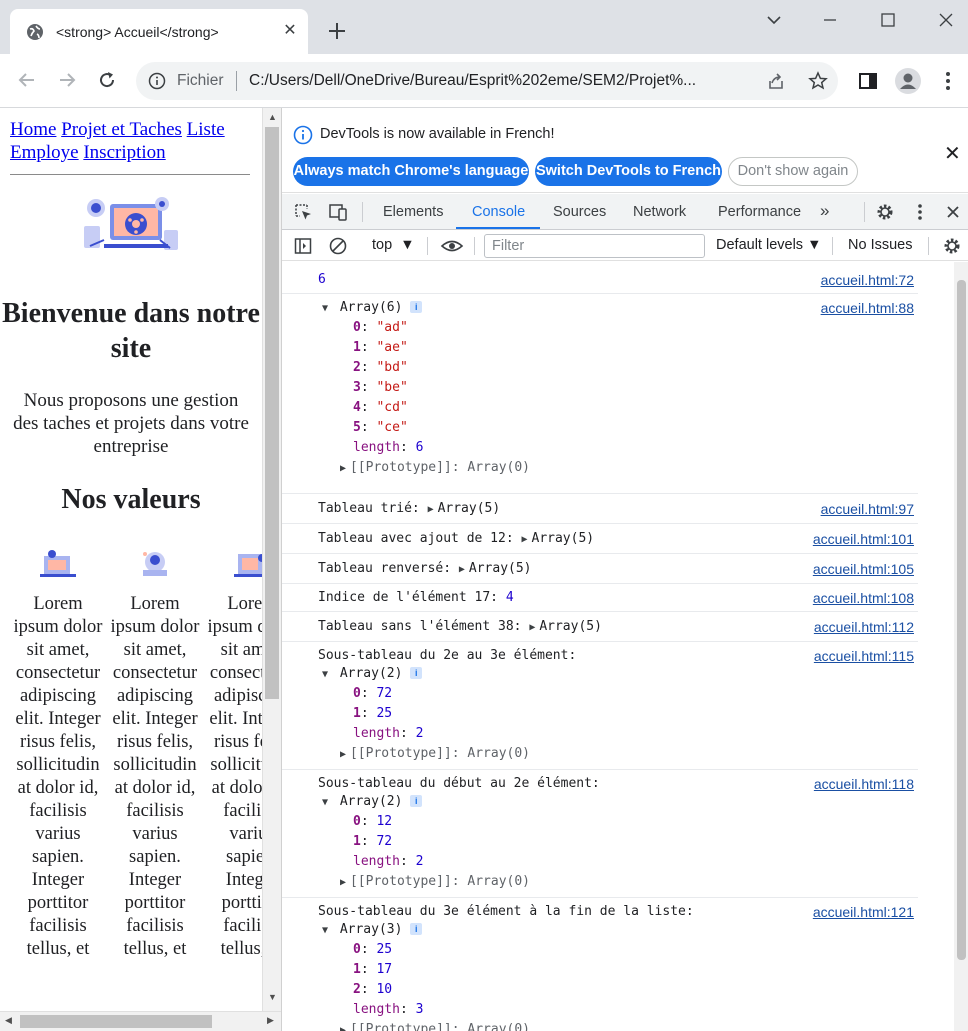 The height and width of the screenshot is (1031, 968). Describe the element at coordinates (824, 211) in the screenshot. I see `more-tabs-icon: »` at that location.